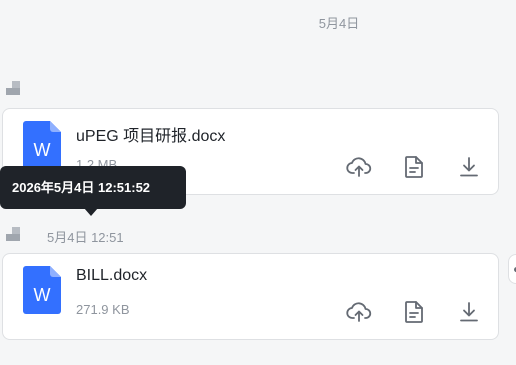 The height and width of the screenshot is (365, 516). Describe the element at coordinates (111, 276) in the screenshot. I see `file-name: BILL.docx` at that location.